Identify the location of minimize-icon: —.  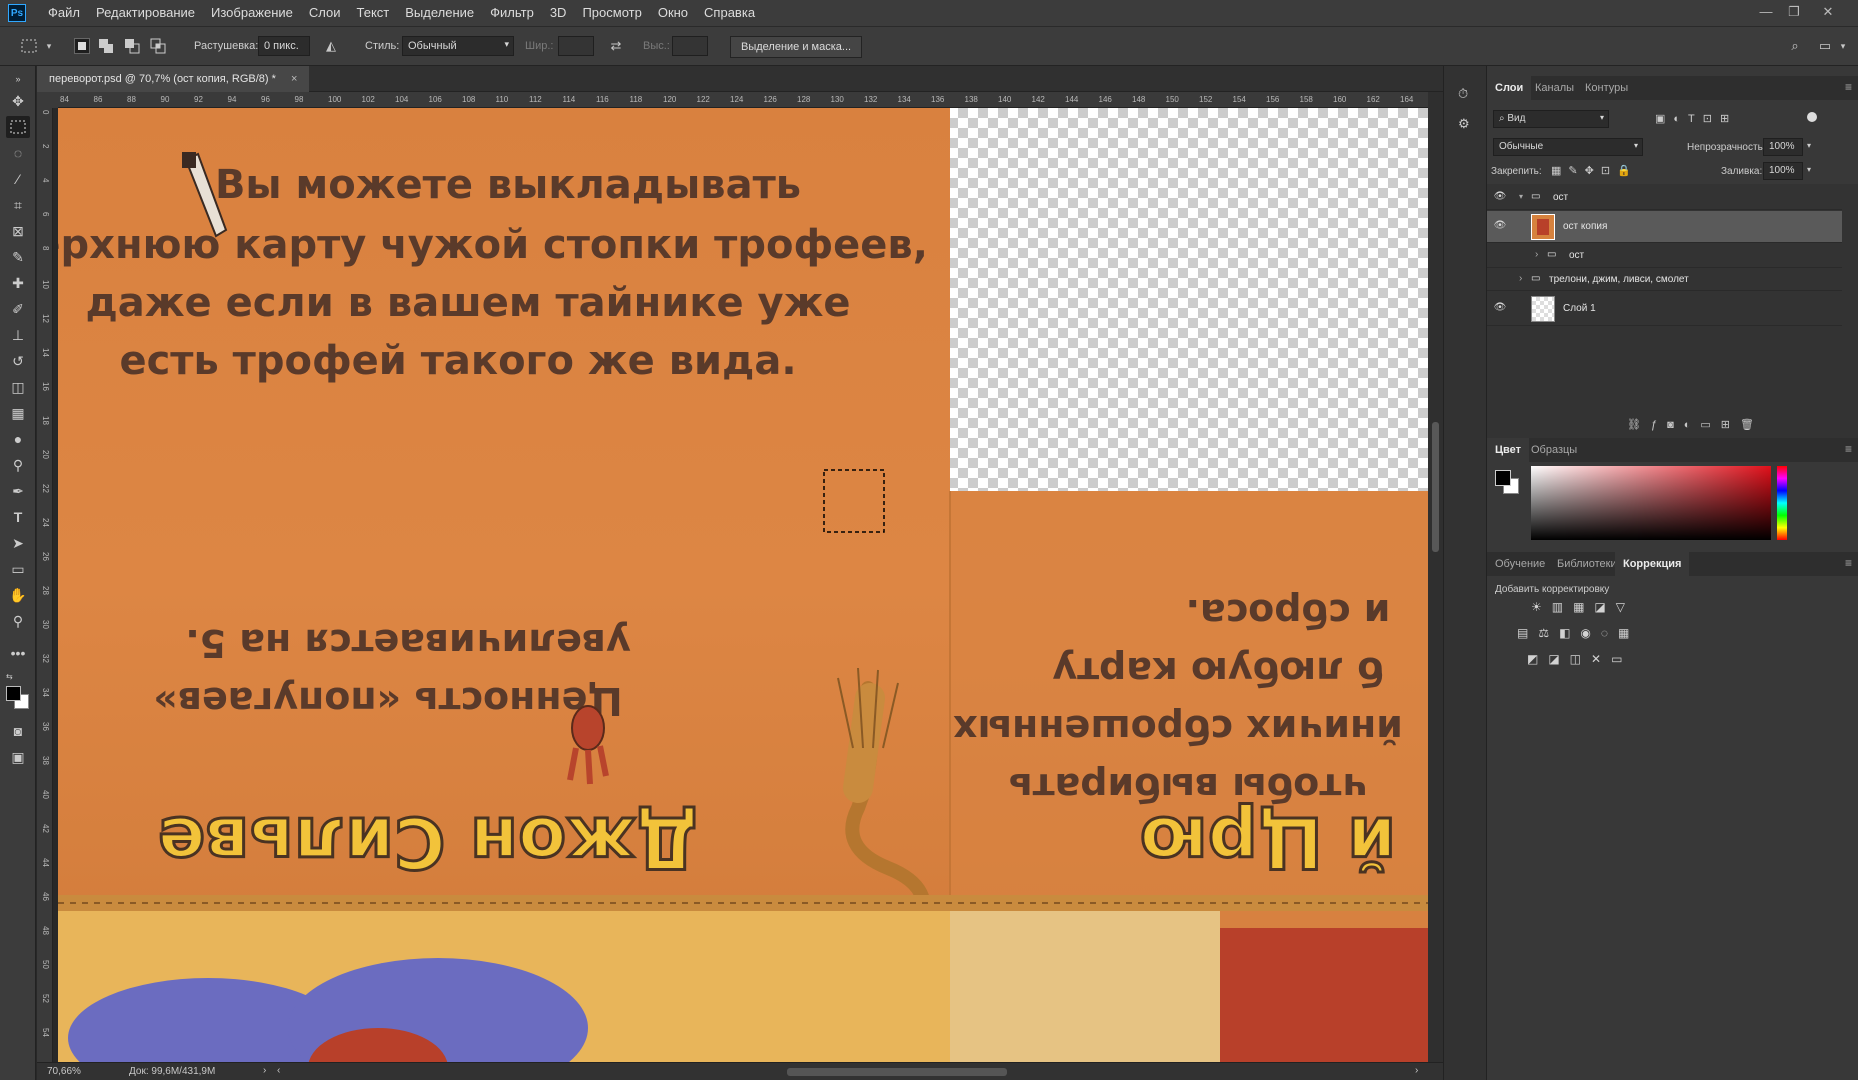
(1766, 13).